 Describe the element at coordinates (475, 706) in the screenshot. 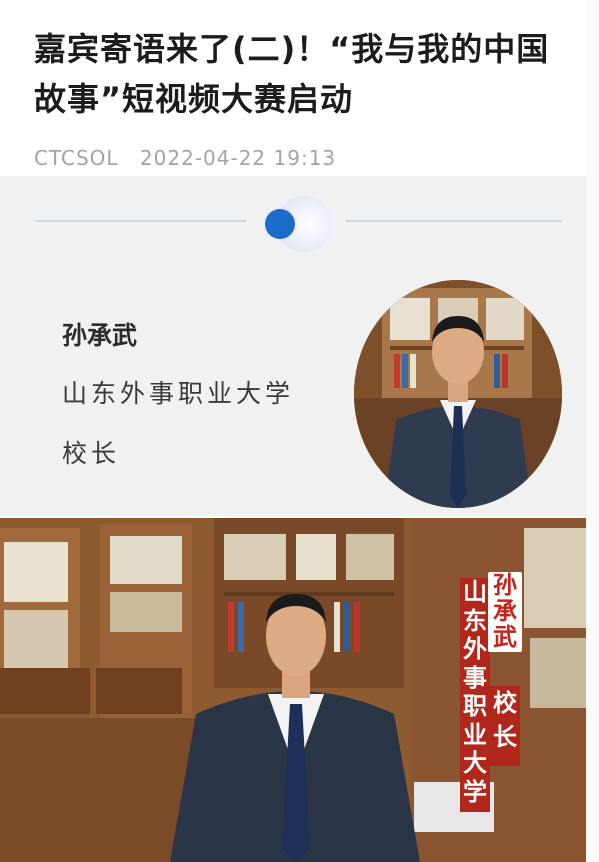

I see `caption-char: 职` at that location.